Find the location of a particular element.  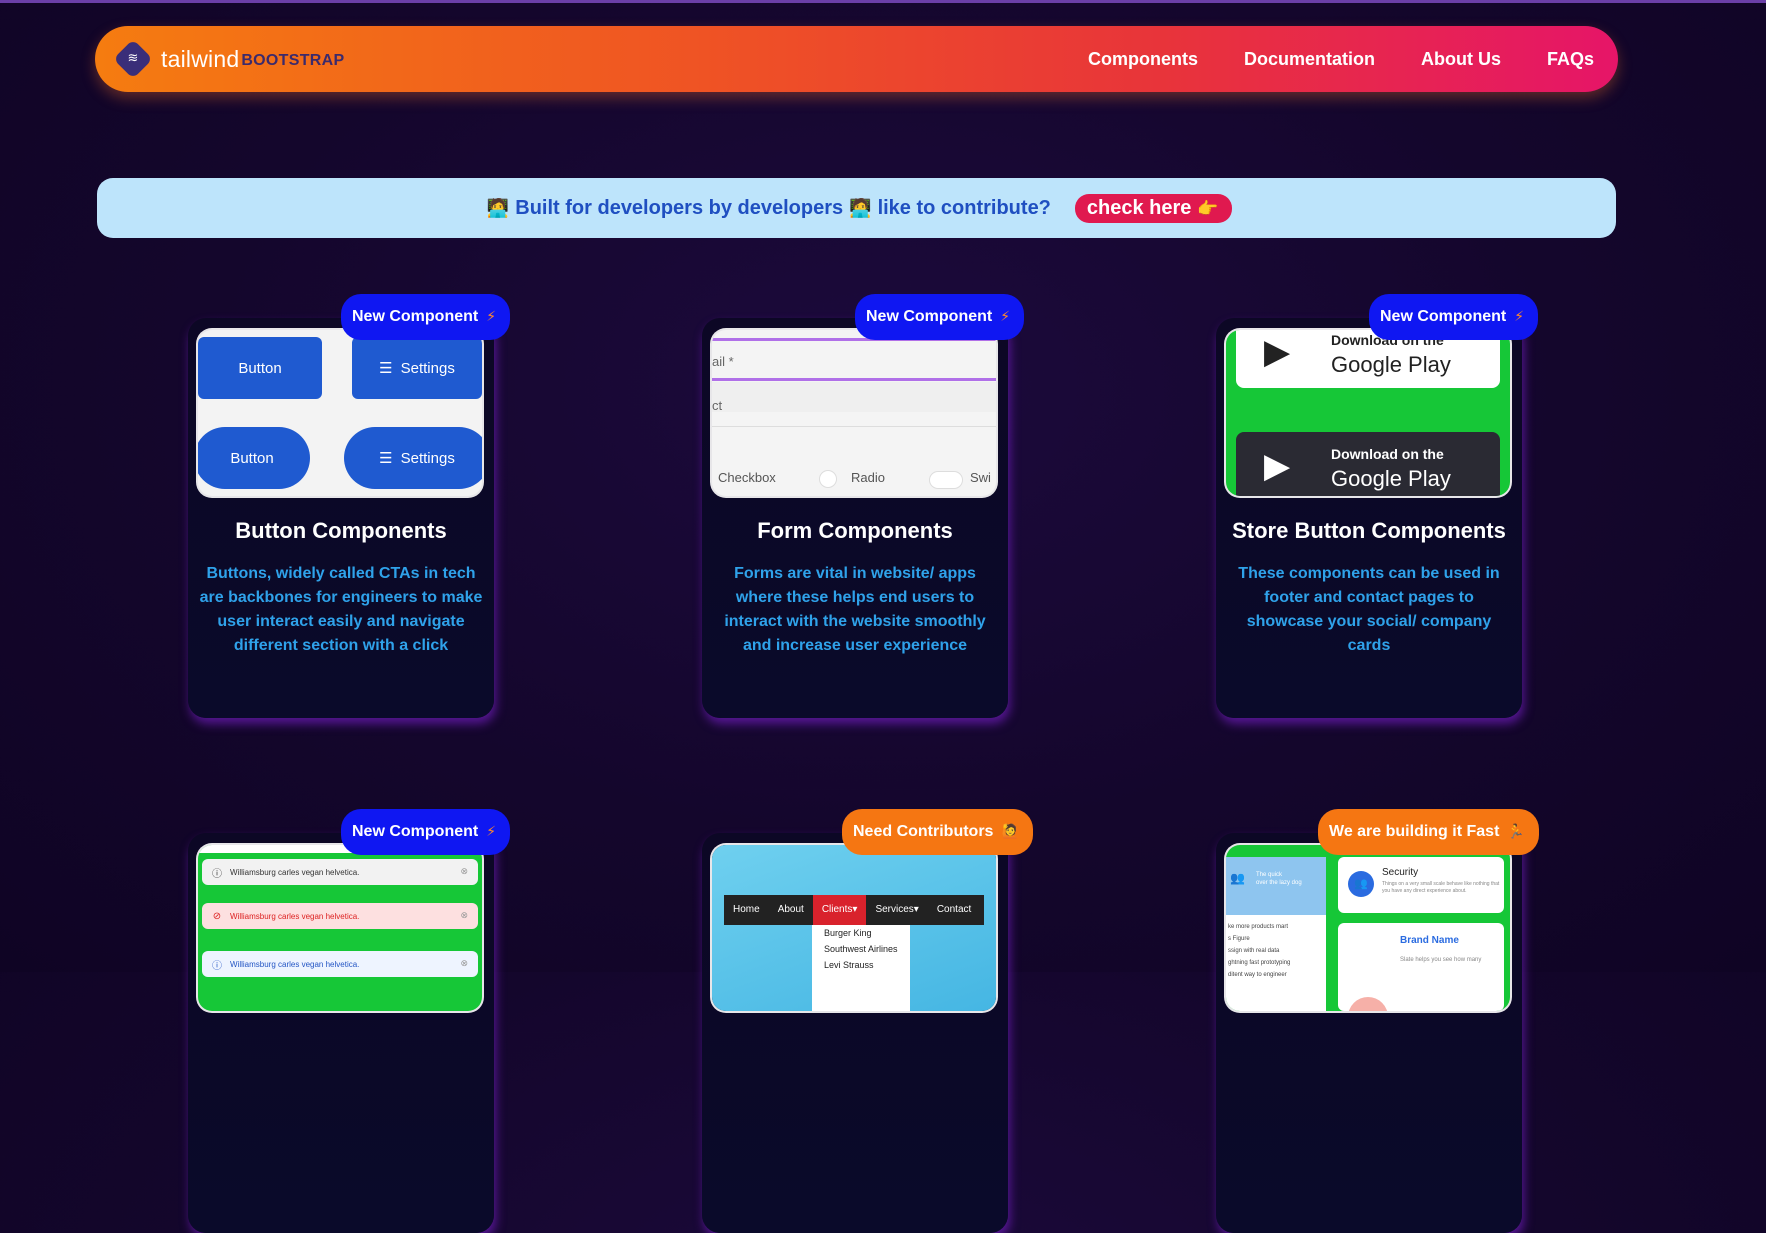

nav-link-documentation: Documentation is located at coordinates (1309, 59).